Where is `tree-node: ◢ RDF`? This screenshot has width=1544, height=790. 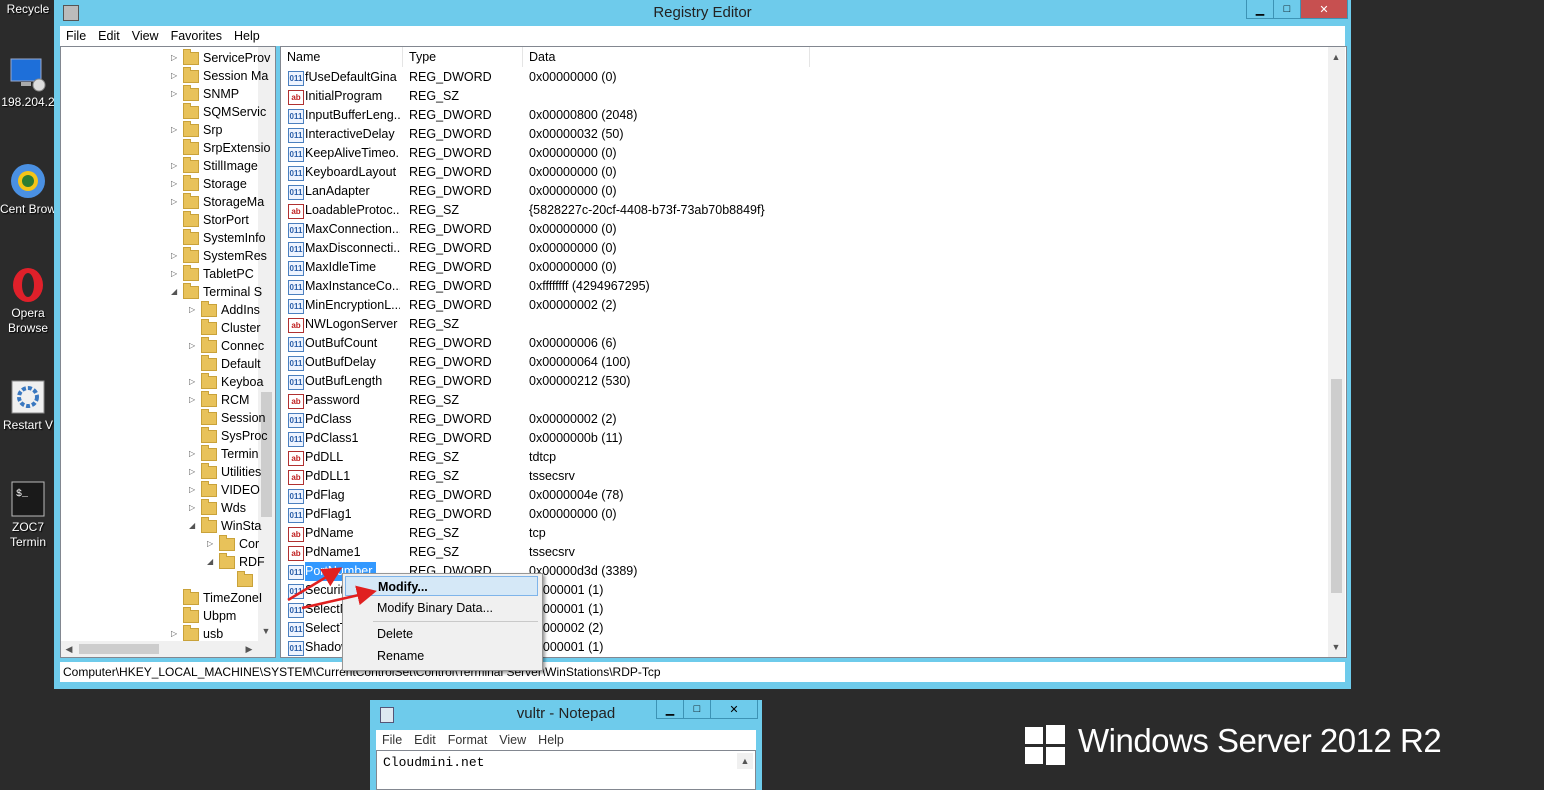
tree-node: ◢ RDF is located at coordinates (236, 562).